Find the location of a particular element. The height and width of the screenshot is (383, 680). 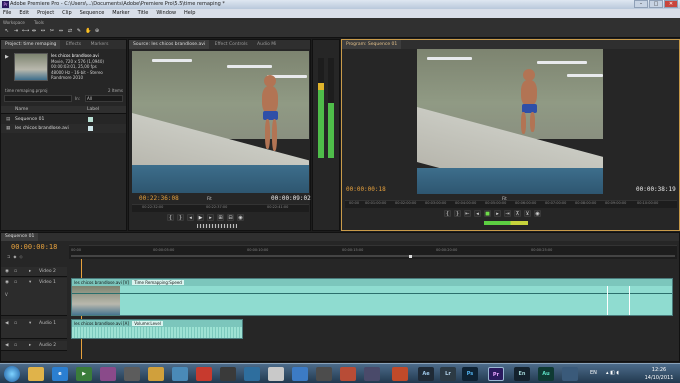

clock: 12:26 14/10/2011 is located at coordinates (659, 374).